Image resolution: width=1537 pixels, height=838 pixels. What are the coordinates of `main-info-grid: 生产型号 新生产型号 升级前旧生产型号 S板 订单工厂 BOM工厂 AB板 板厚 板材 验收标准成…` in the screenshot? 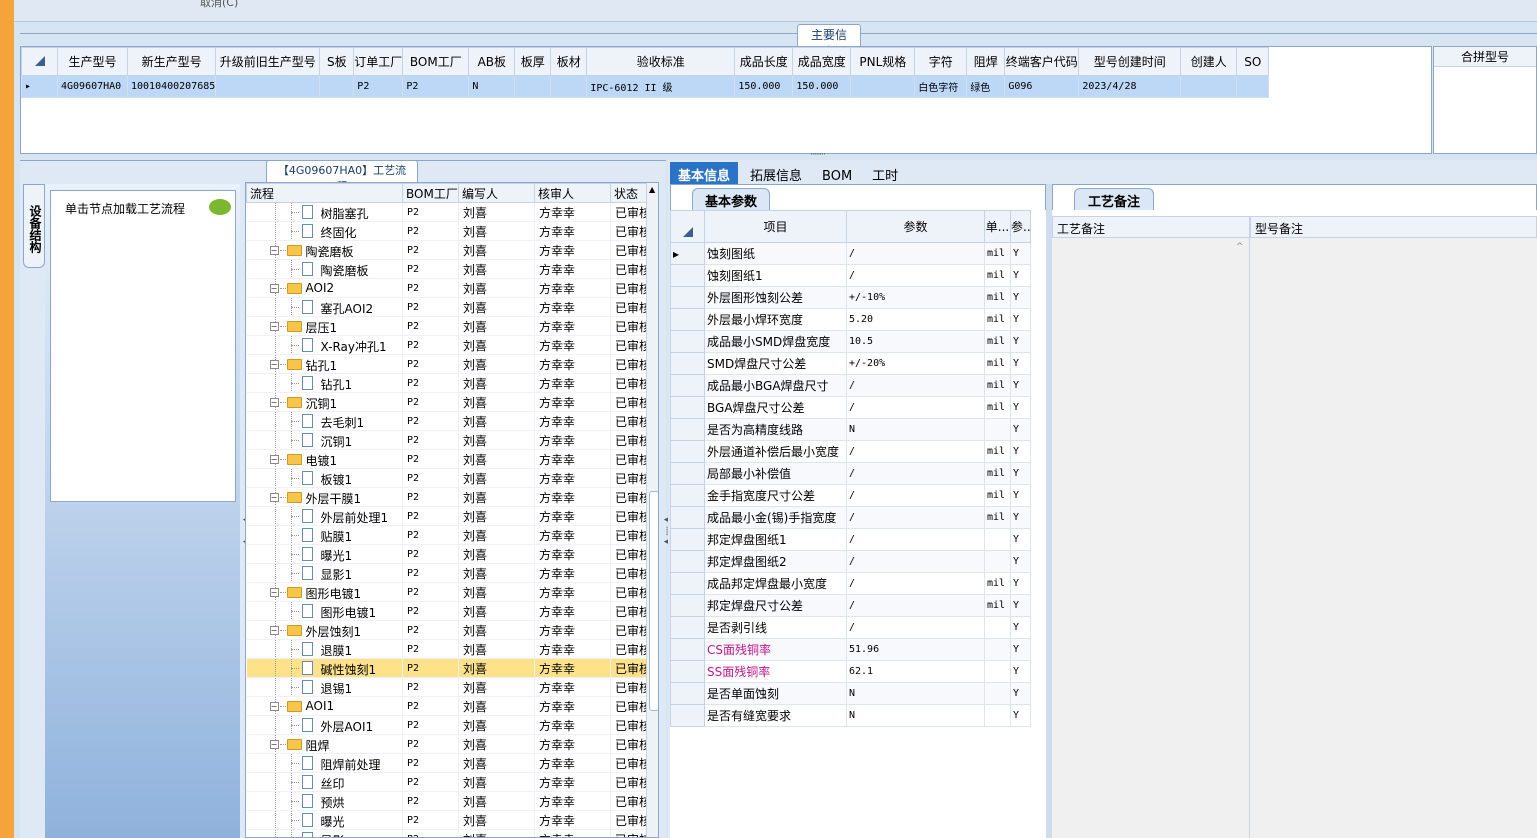 It's located at (726, 100).